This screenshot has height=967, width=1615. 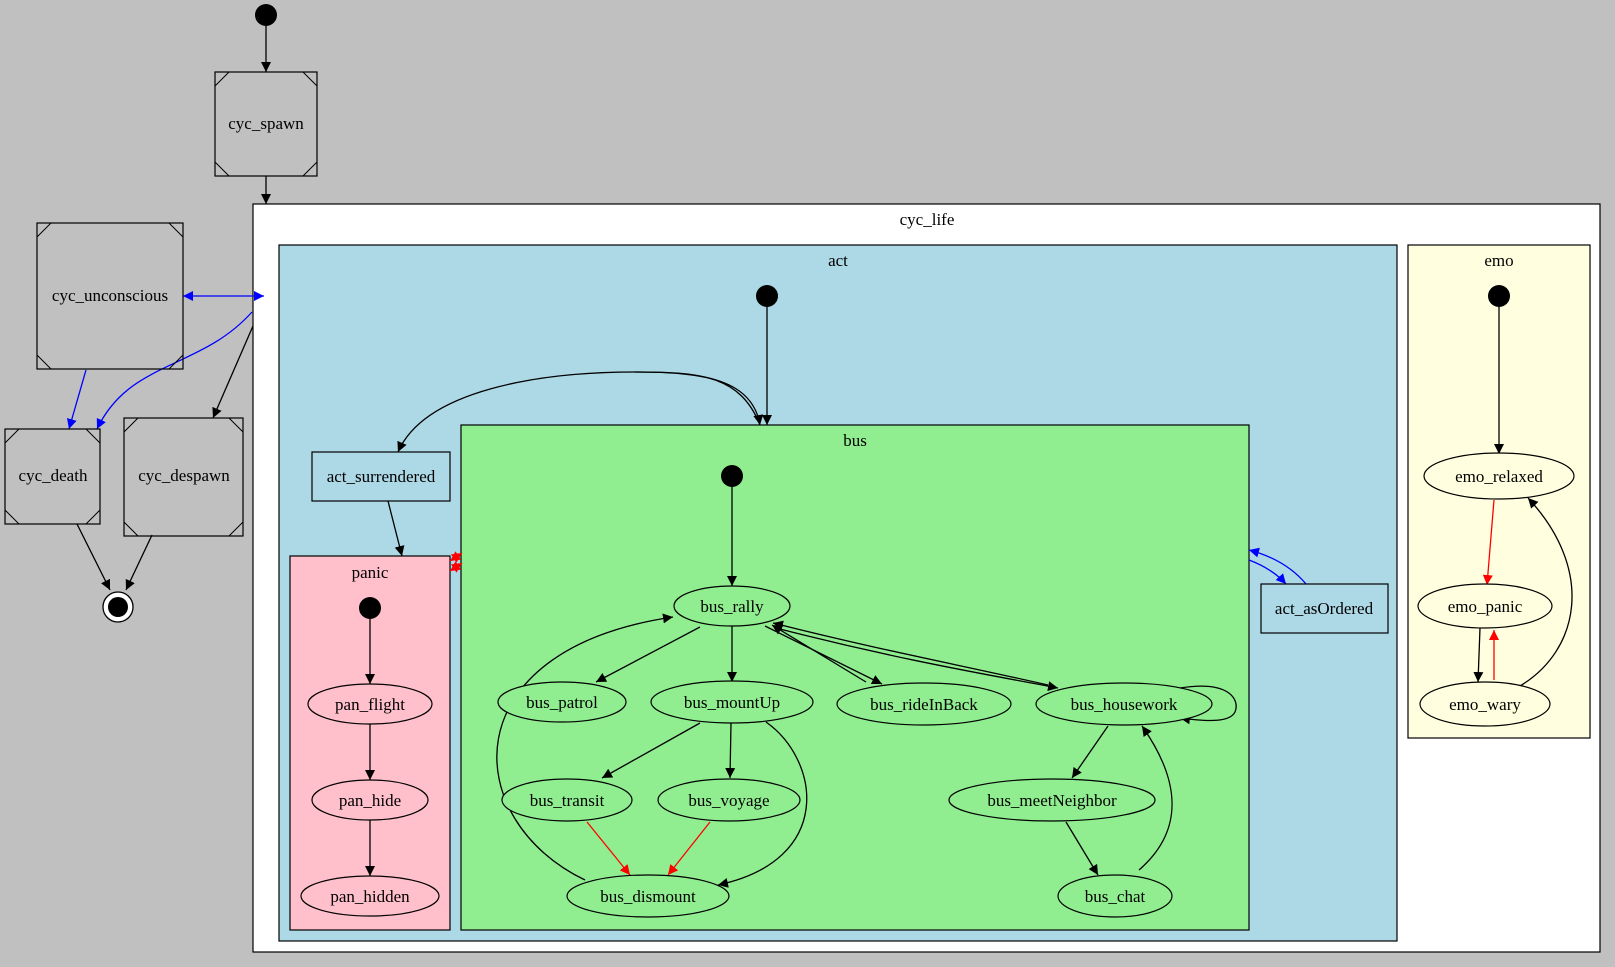 I want to click on state-label-bus-dismount: bus_dismount, so click(x=648, y=896).